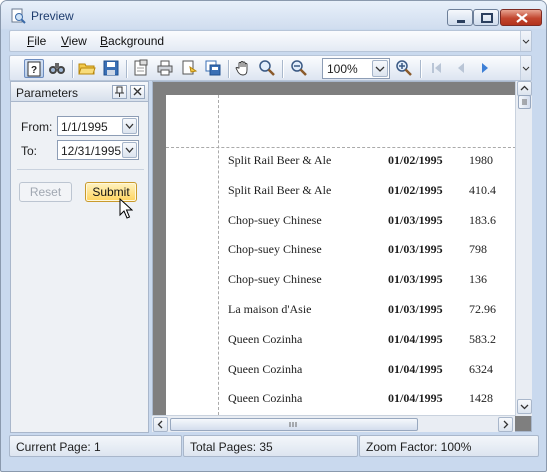  I want to click on menu-view: View, so click(74, 41).